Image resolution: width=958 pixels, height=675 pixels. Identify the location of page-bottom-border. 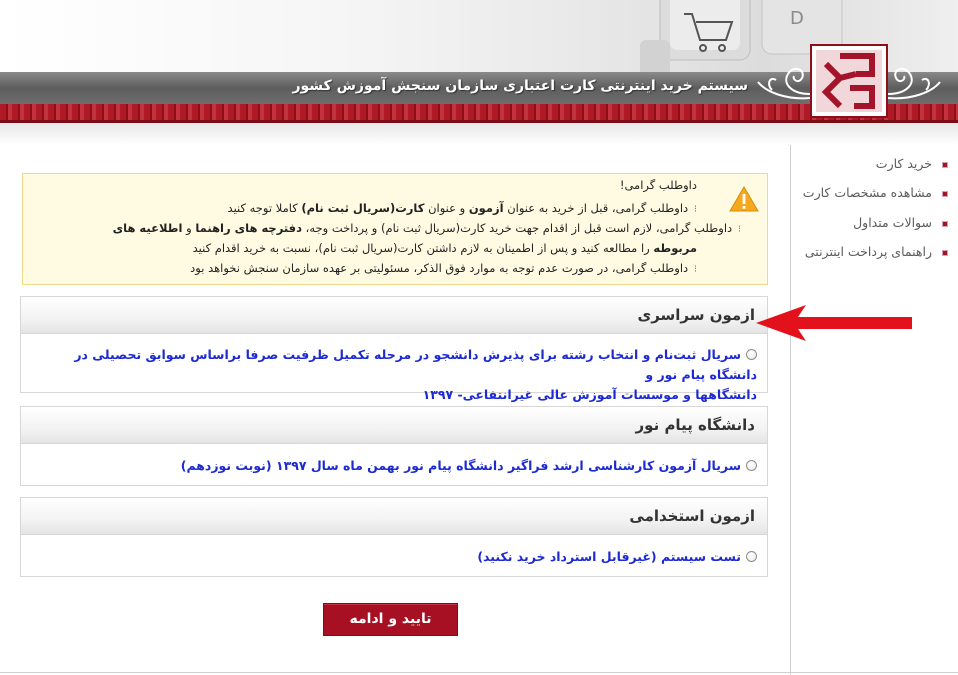
(479, 672).